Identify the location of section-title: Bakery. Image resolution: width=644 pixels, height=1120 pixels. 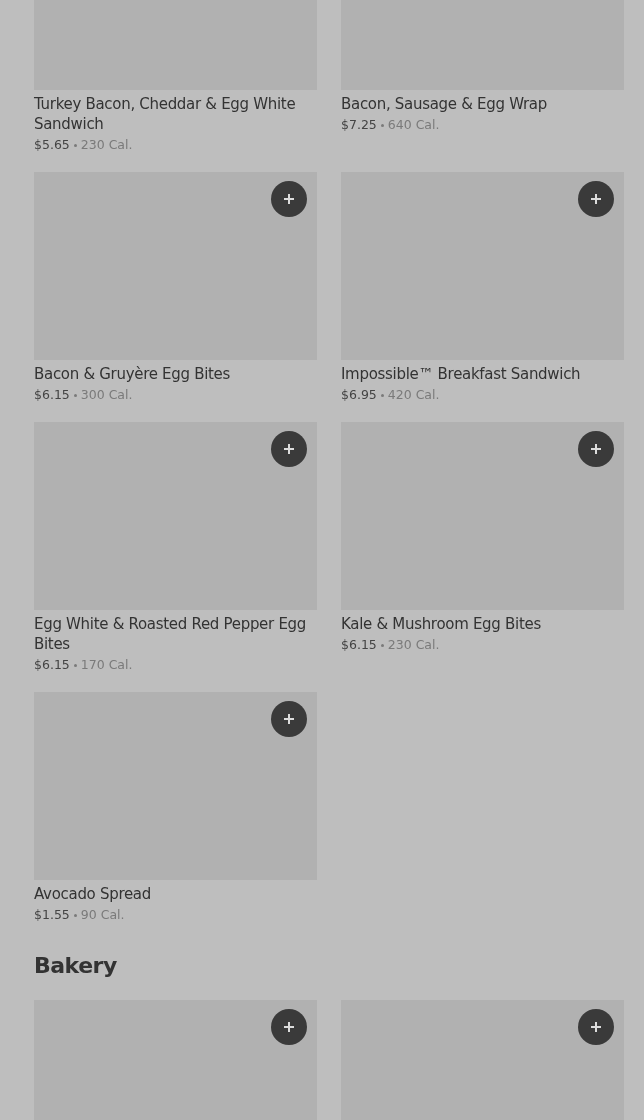
(76, 966).